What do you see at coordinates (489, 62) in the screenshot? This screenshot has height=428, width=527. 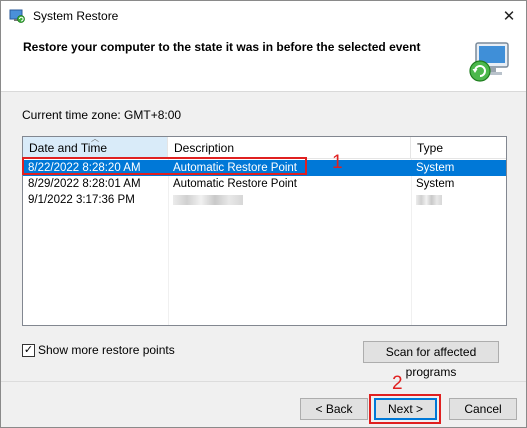 I see `system-restore-icon` at bounding box center [489, 62].